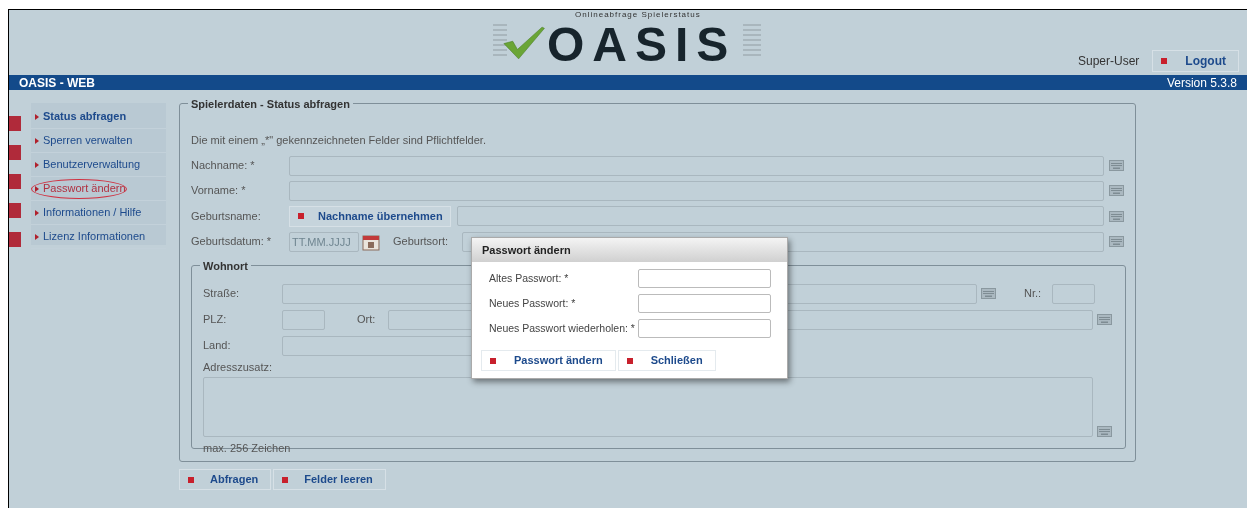 This screenshot has width=1247, height=508. What do you see at coordinates (215, 320) in the screenshot?
I see `field-label: PLZ:` at bounding box center [215, 320].